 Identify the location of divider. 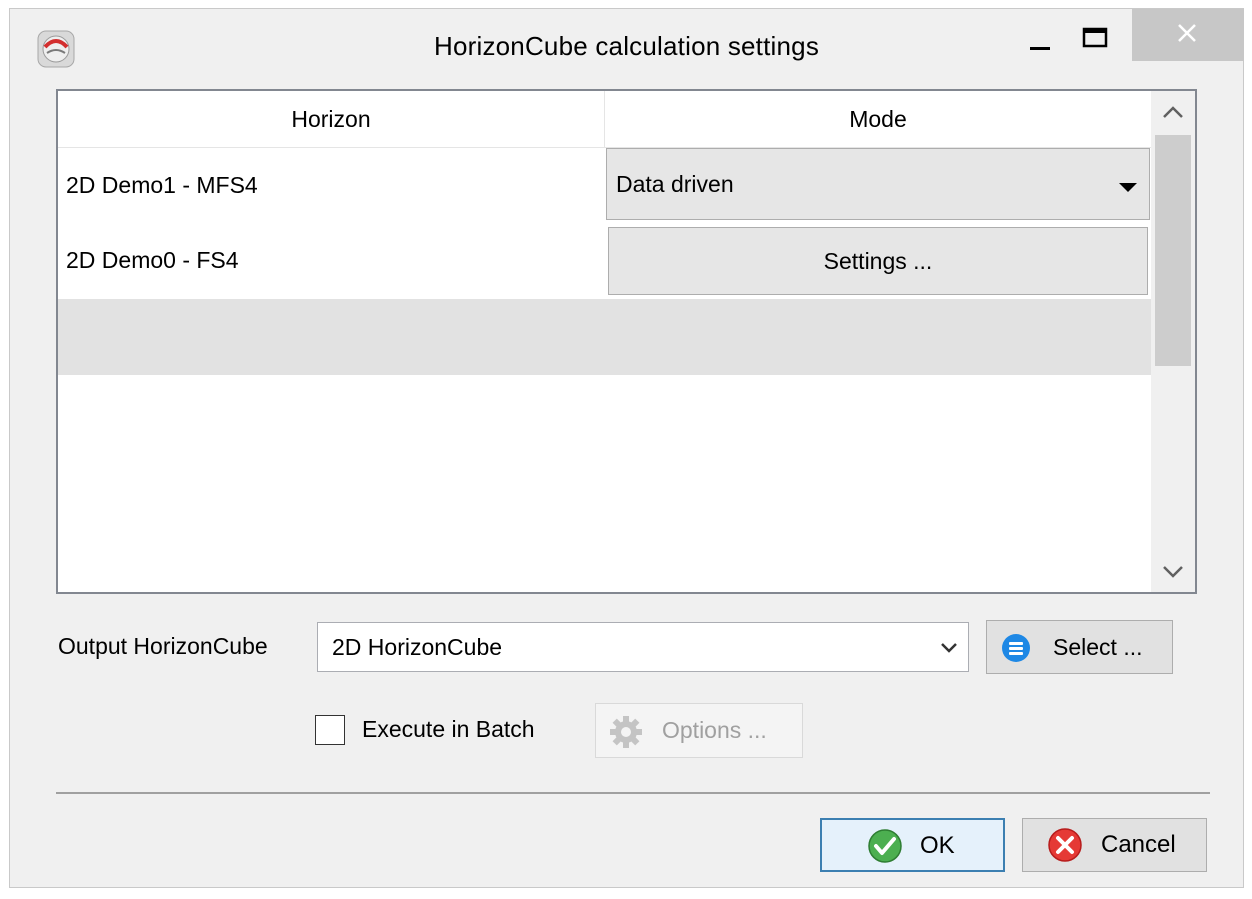
(633, 793).